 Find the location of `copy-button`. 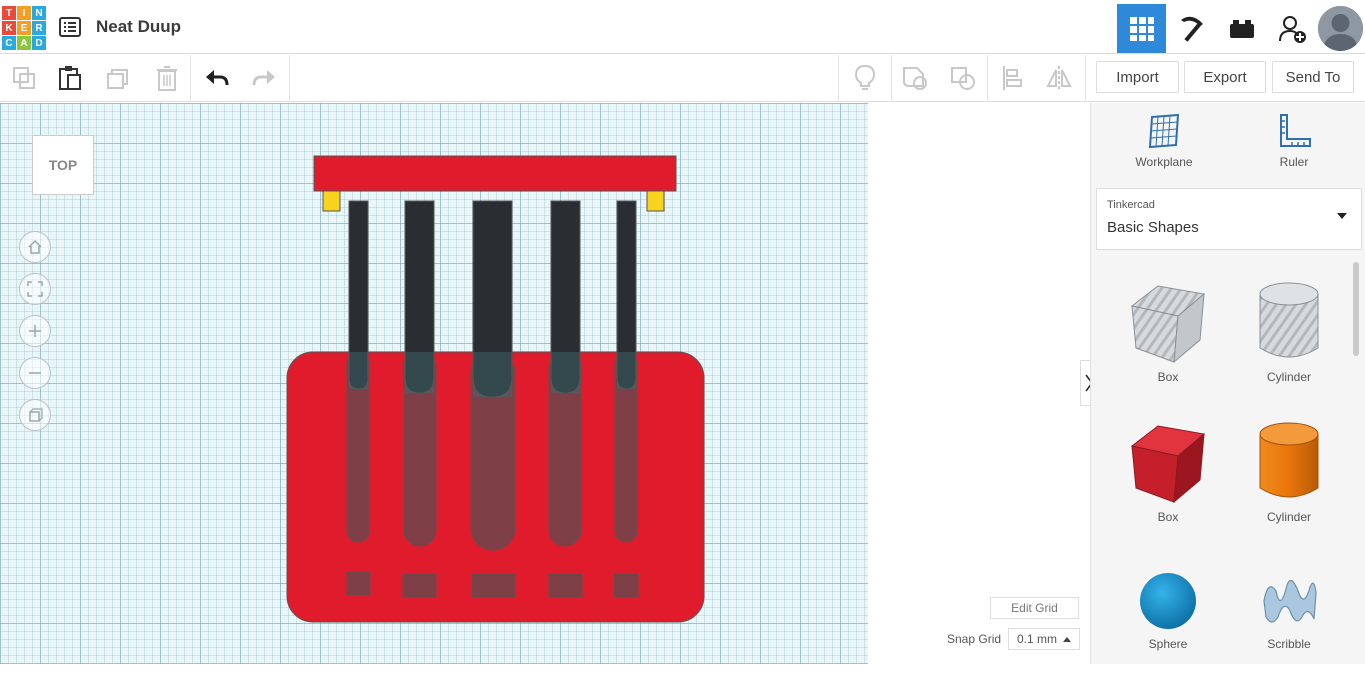

copy-button is located at coordinates (24, 78).